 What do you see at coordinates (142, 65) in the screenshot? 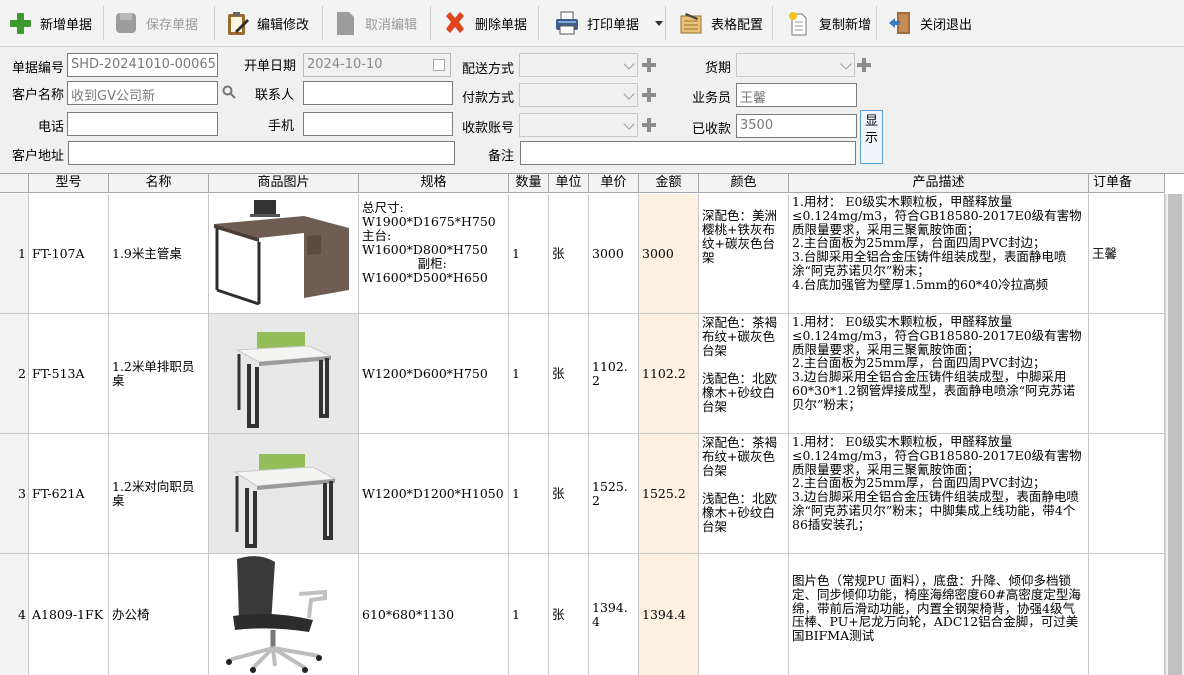
I see `doc-no-field: SHD-20241010-00065` at bounding box center [142, 65].